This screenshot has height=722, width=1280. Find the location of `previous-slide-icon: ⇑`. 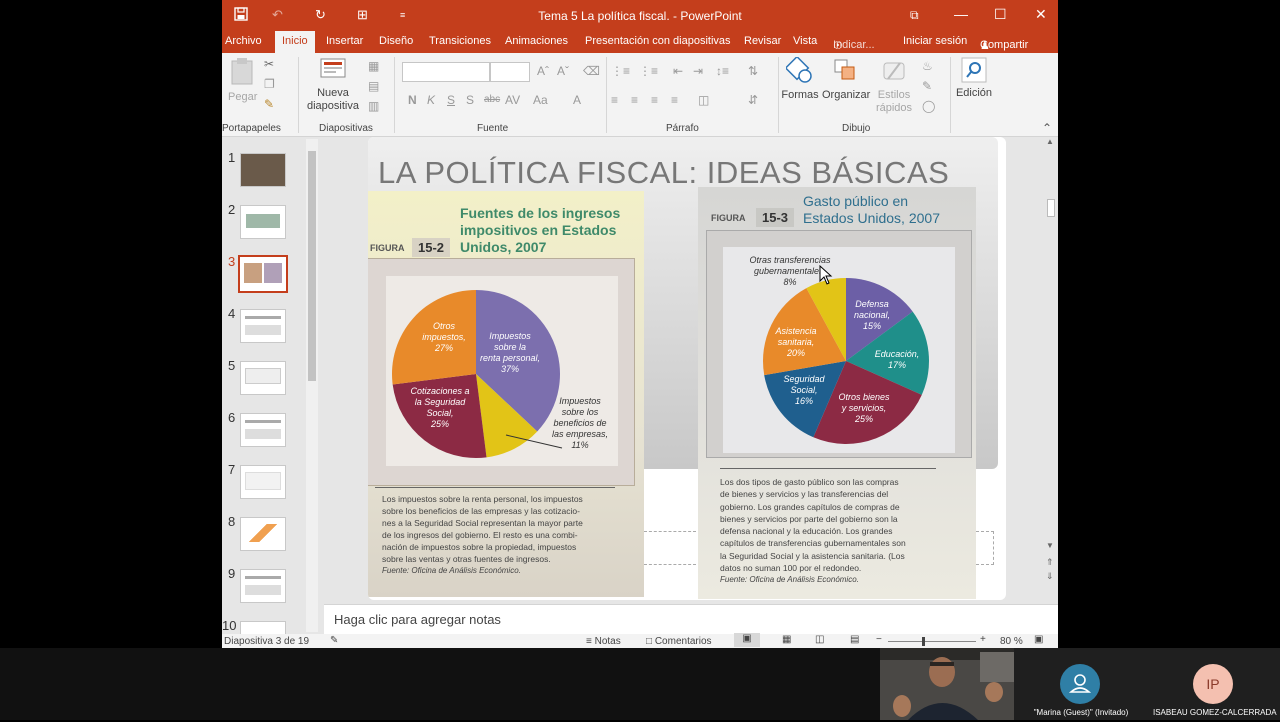

previous-slide-icon: ⇑ is located at coordinates (1050, 562).